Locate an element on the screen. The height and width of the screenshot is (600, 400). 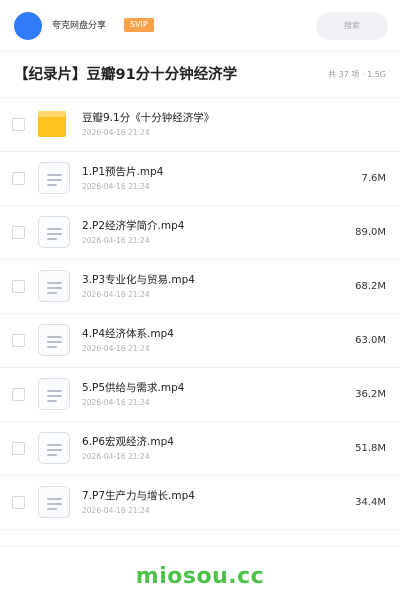
footer-divider is located at coordinates (200, 546).